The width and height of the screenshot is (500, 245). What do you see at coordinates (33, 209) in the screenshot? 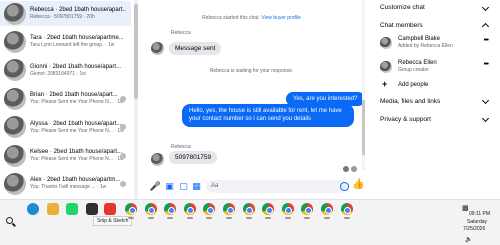
I see `edge-browser-icon` at bounding box center [33, 209].